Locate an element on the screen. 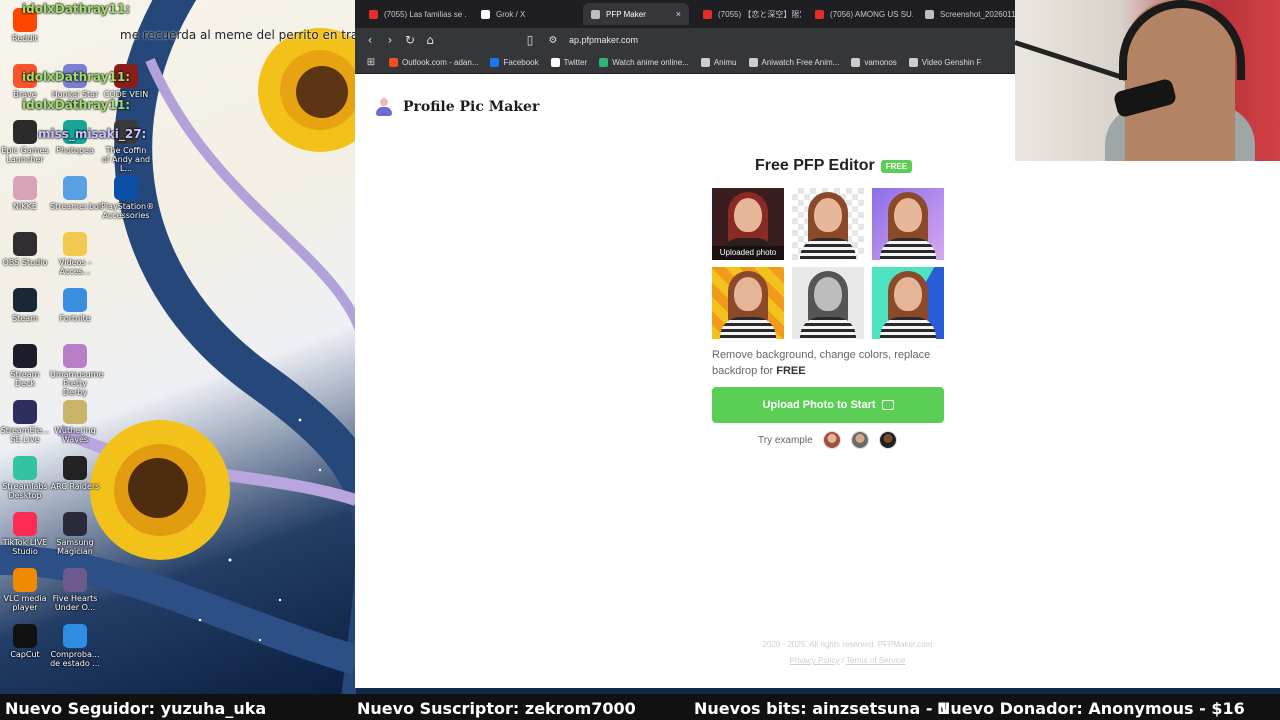 This screenshot has width=1280, height=720. desktop-icon: PlayStation® Accessories is located at coordinates (127, 198).